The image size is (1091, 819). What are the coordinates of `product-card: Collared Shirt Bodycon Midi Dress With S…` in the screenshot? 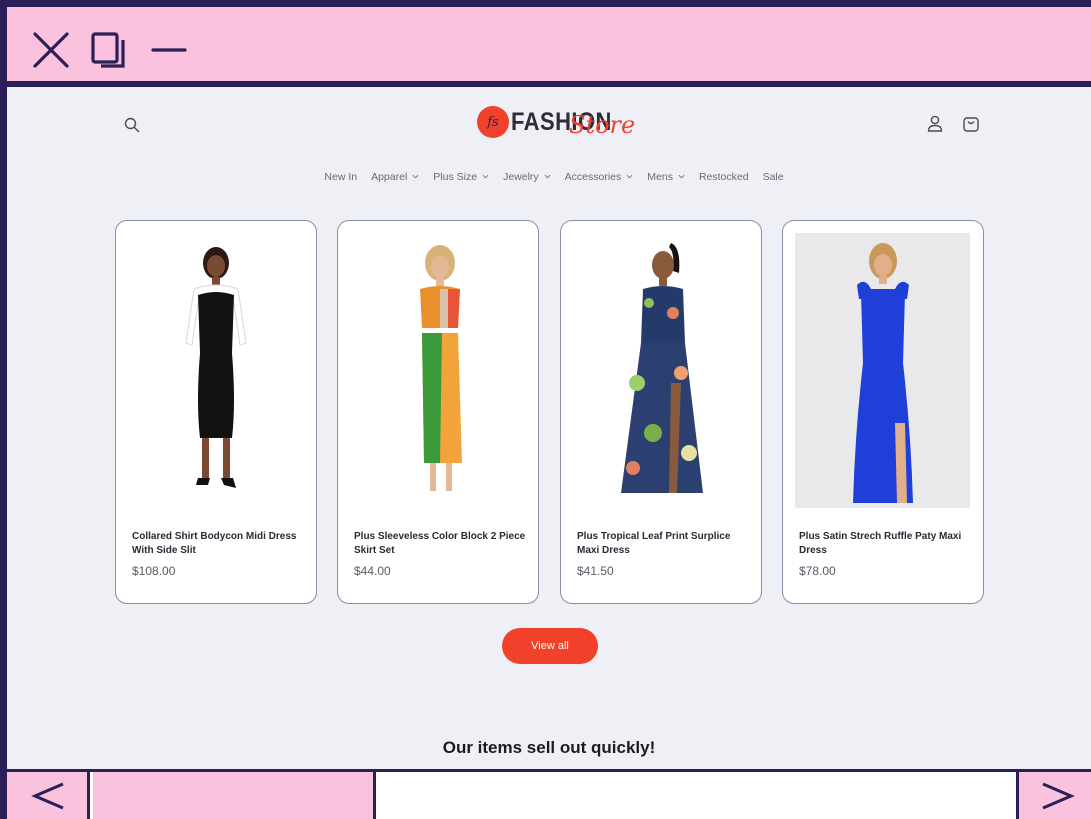 It's located at (216, 412).